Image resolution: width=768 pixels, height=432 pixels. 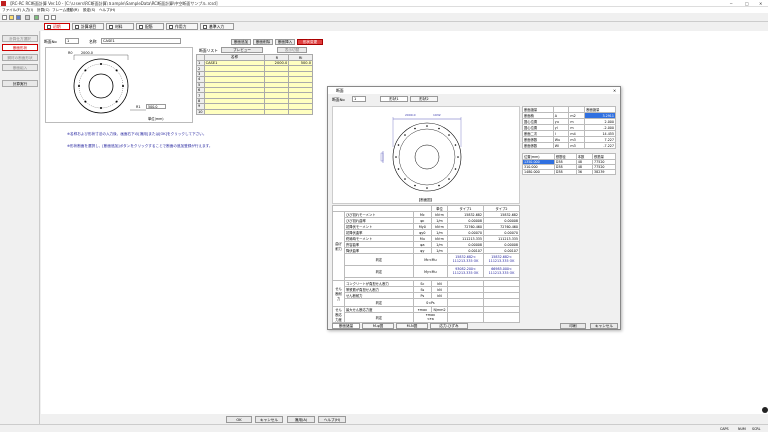 What do you see at coordinates (3, 3) in the screenshot?
I see `app-icon` at bounding box center [3, 3].